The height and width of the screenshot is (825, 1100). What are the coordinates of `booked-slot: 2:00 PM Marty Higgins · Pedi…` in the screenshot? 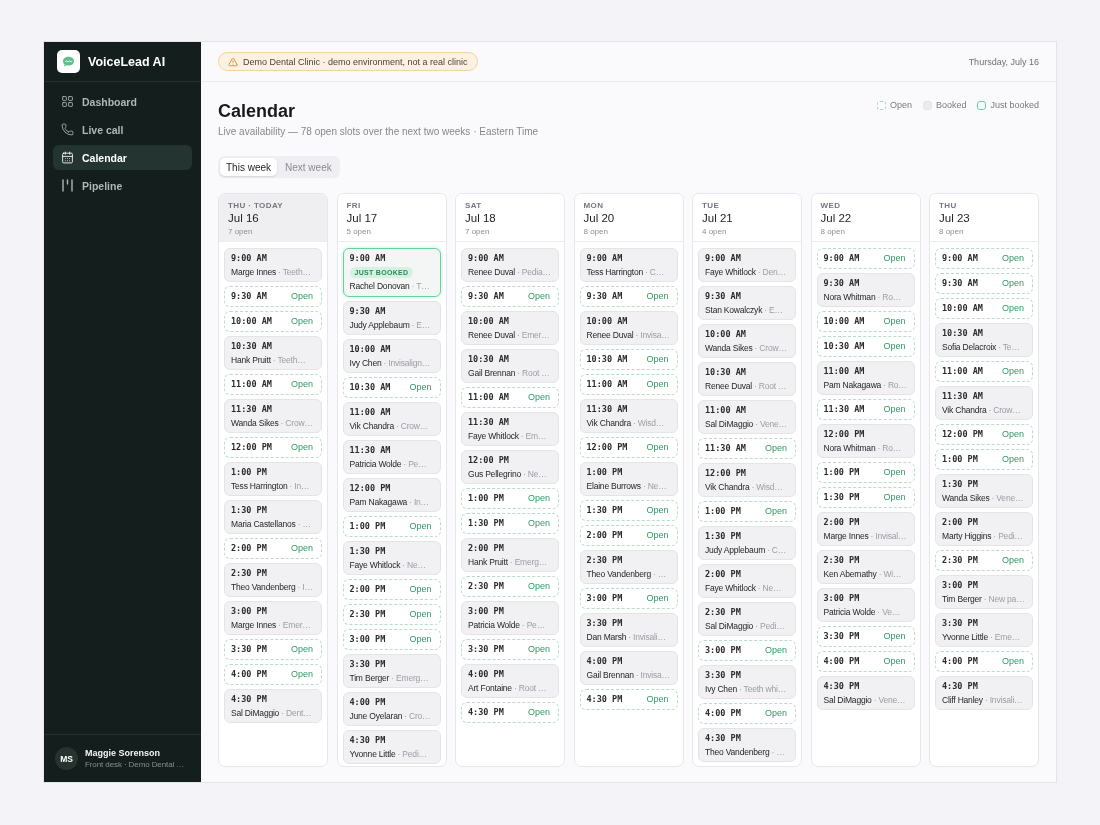 It's located at (984, 529).